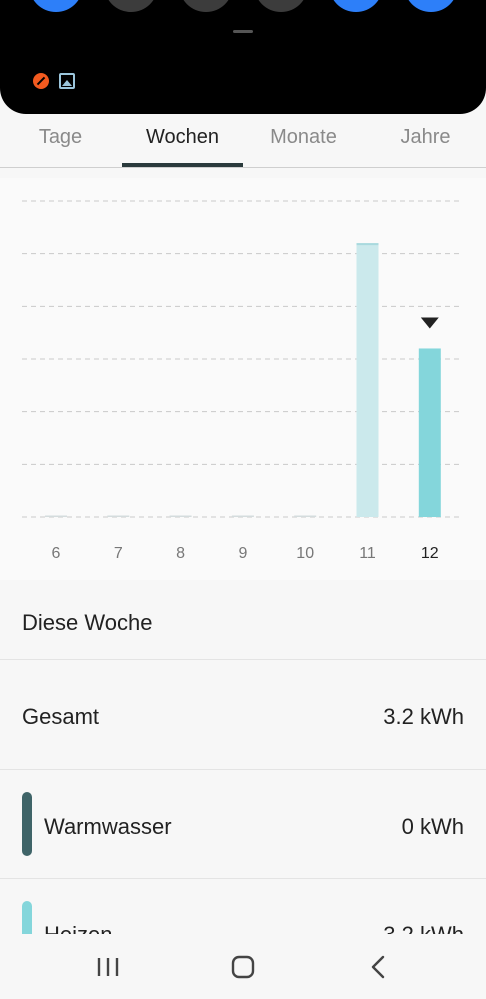 The image size is (486, 999). Describe the element at coordinates (118, 539) in the screenshot. I see `bar-group: 7` at that location.